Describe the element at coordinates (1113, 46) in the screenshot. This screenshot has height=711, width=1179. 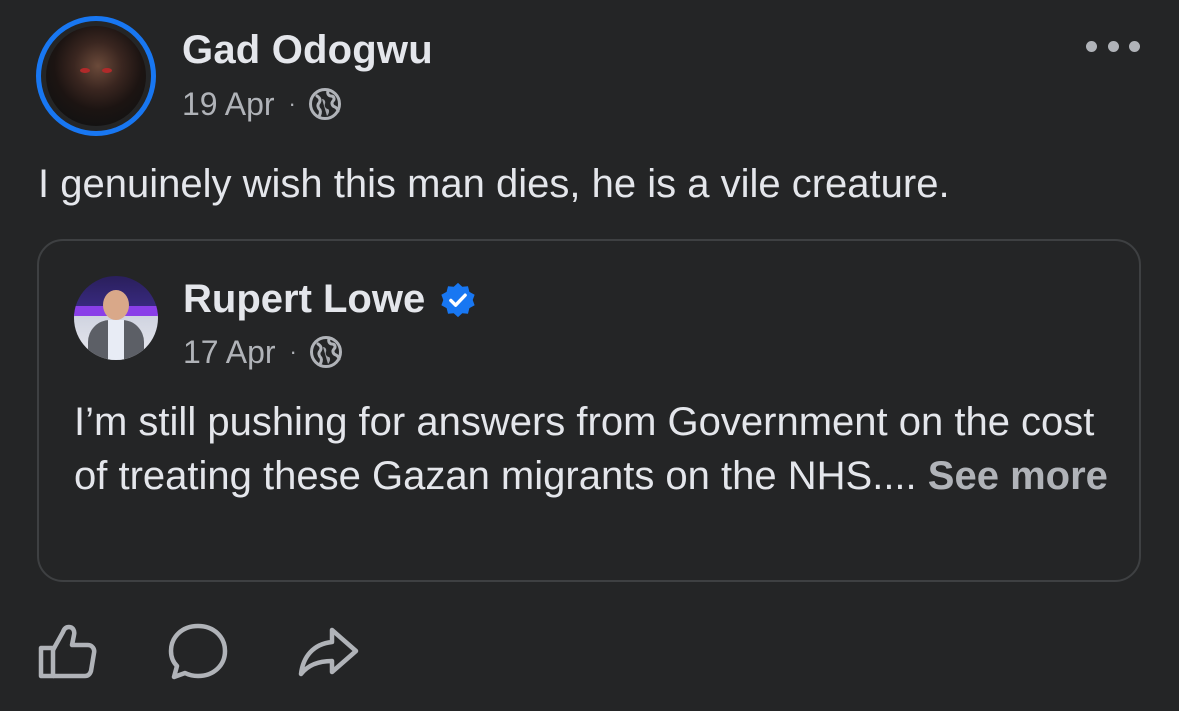
I see `more-options-button` at that location.